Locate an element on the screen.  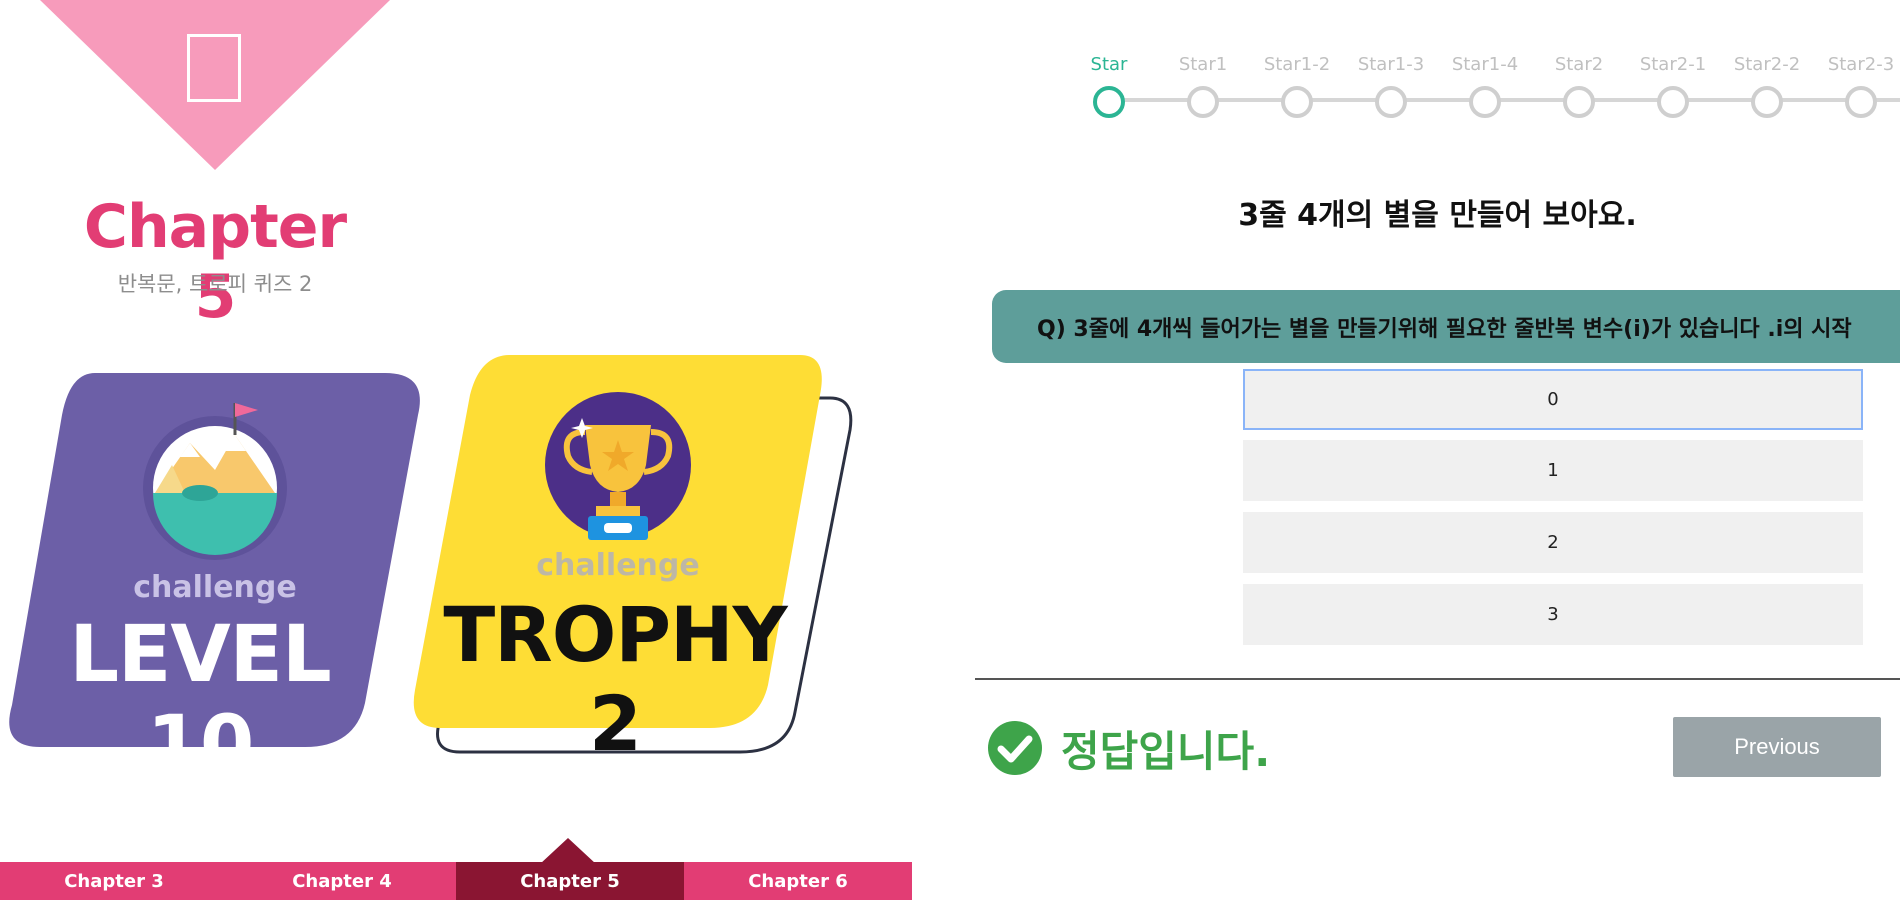
answer-option-3: 3 is located at coordinates (1553, 614).